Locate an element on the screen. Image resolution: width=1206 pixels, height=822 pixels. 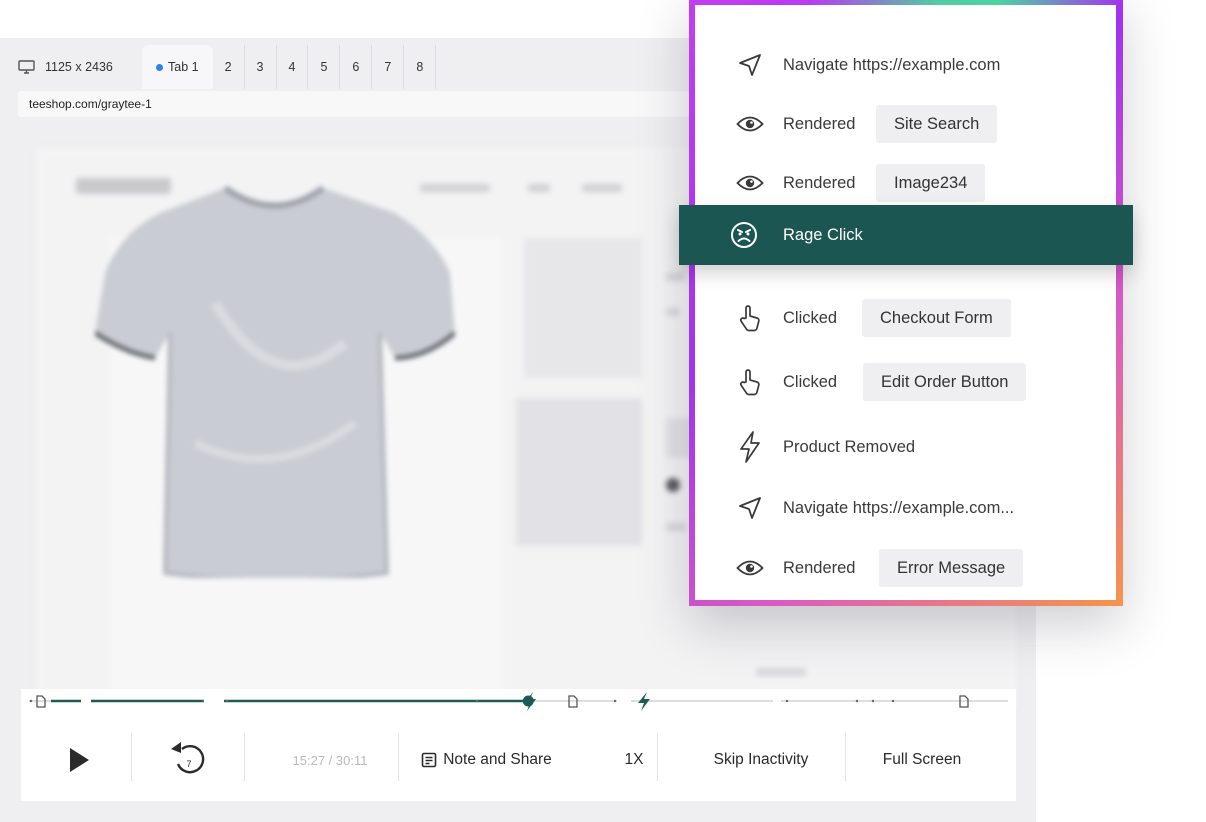
tab-3: 3 is located at coordinates (261, 67).